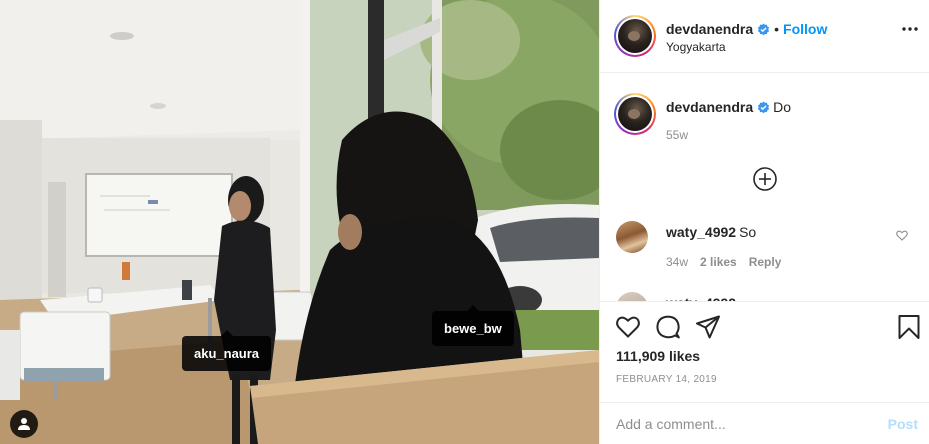 Image resolution: width=929 pixels, height=444 pixels. I want to click on add-comment-bar: Post, so click(764, 423).